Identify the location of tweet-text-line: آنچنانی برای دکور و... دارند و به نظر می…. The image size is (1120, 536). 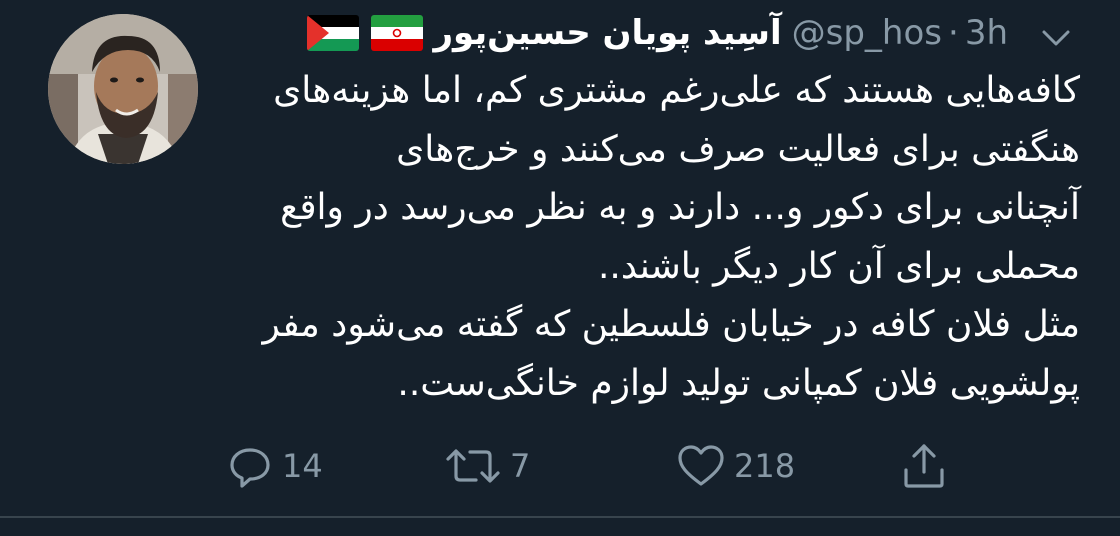
(680, 208).